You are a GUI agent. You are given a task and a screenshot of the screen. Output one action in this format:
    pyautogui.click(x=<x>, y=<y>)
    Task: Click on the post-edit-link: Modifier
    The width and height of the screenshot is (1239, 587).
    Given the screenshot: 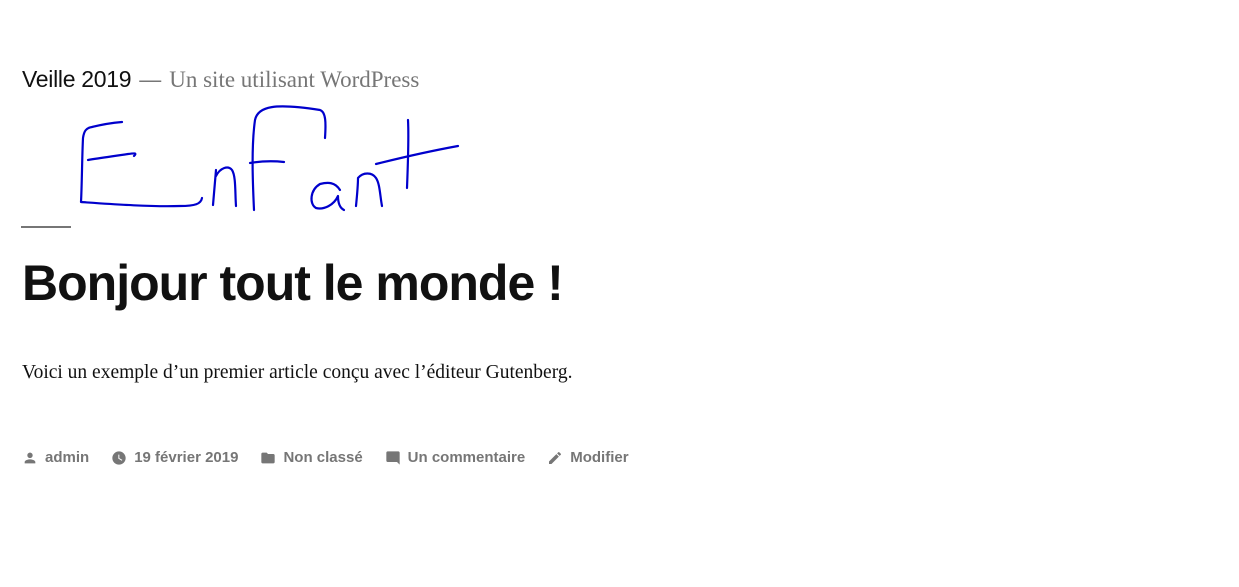 What is the action you would take?
    pyautogui.click(x=588, y=457)
    